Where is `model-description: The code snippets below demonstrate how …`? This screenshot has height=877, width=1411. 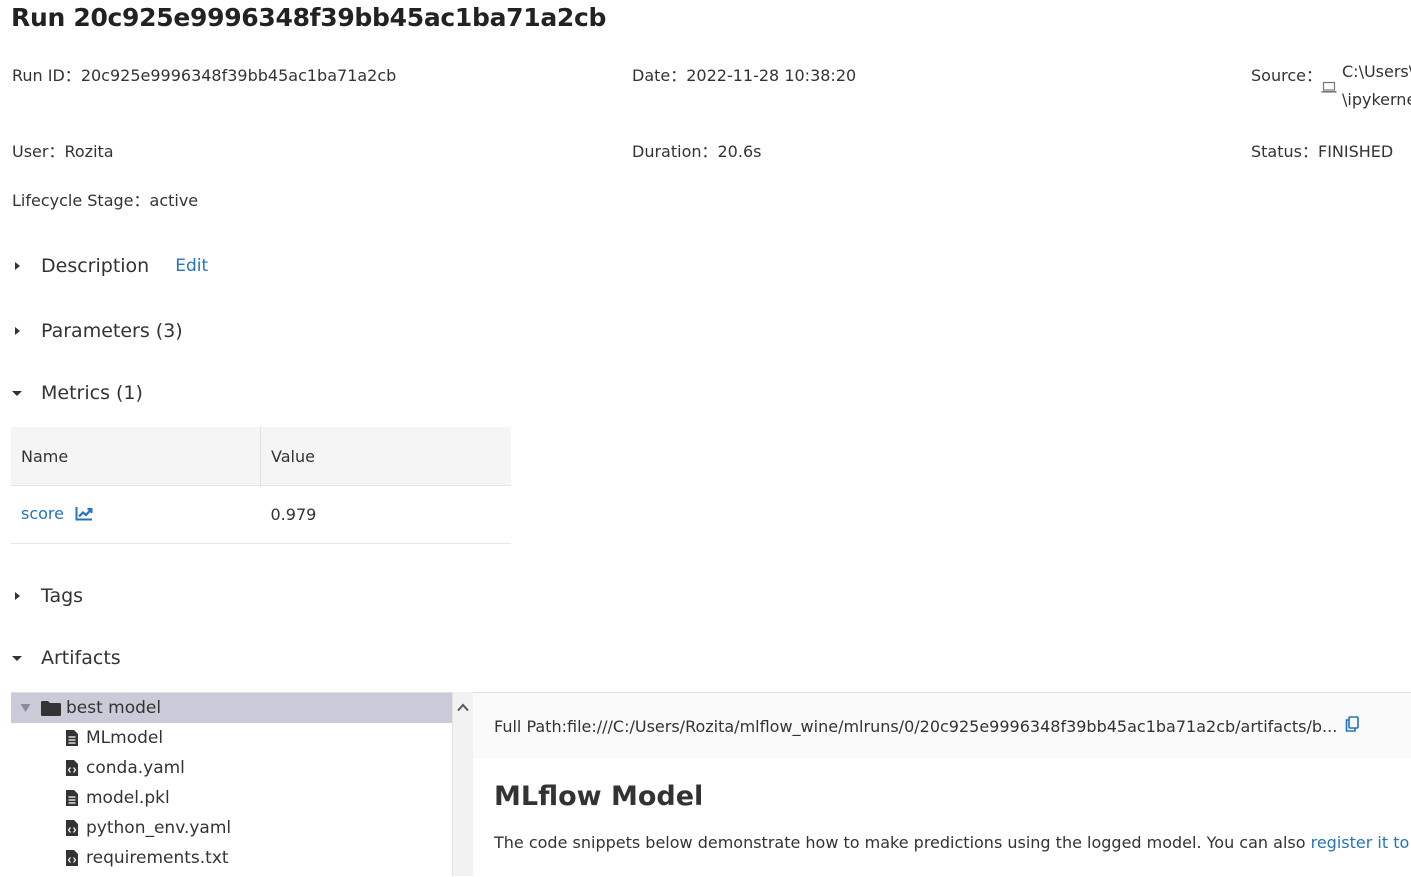
model-description: The code snippets below demonstrate how … is located at coordinates (952, 842).